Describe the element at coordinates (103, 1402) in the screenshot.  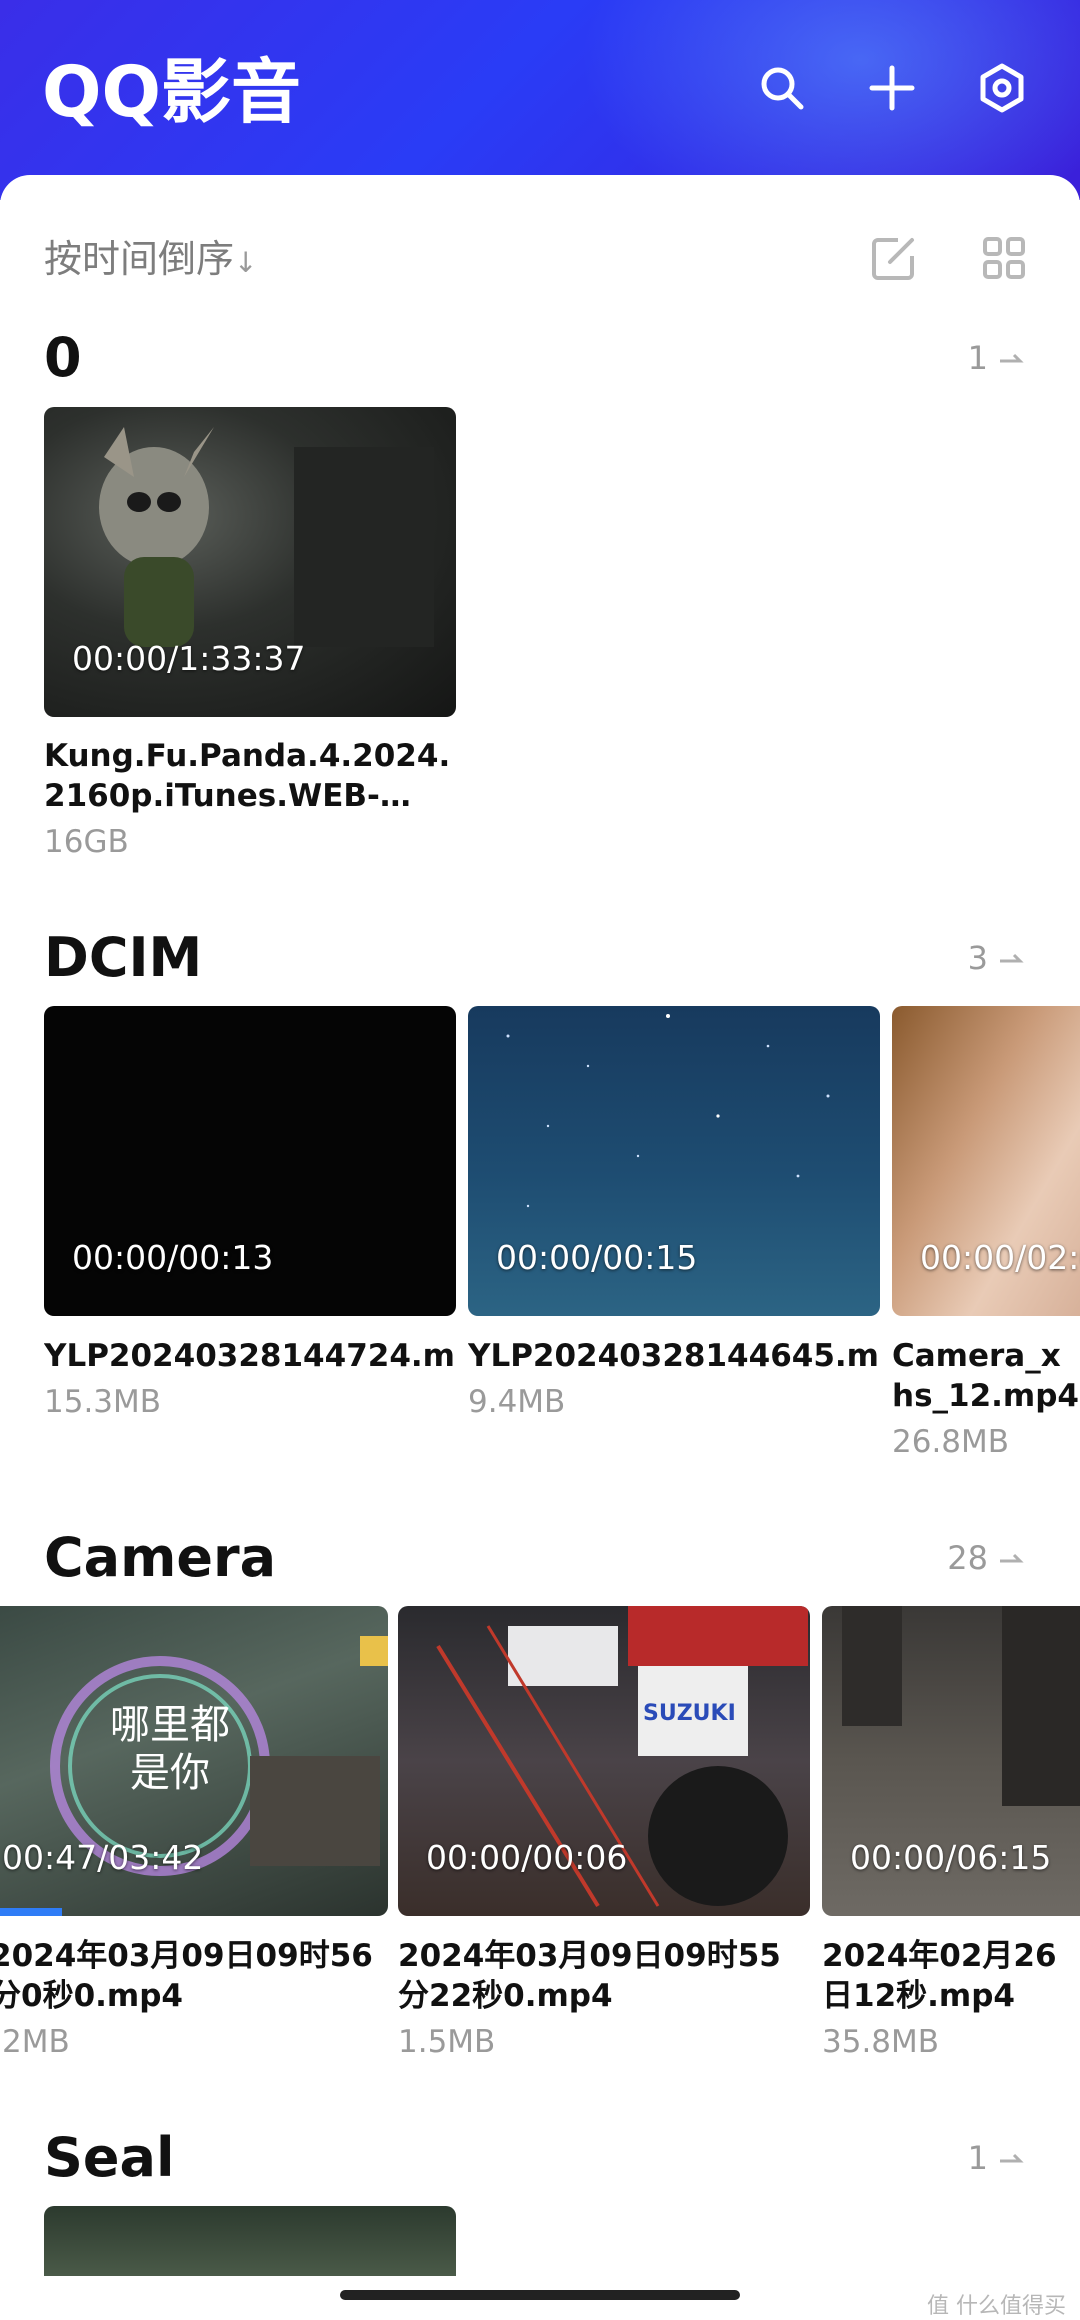
I see `video-size: 15.3MB` at that location.